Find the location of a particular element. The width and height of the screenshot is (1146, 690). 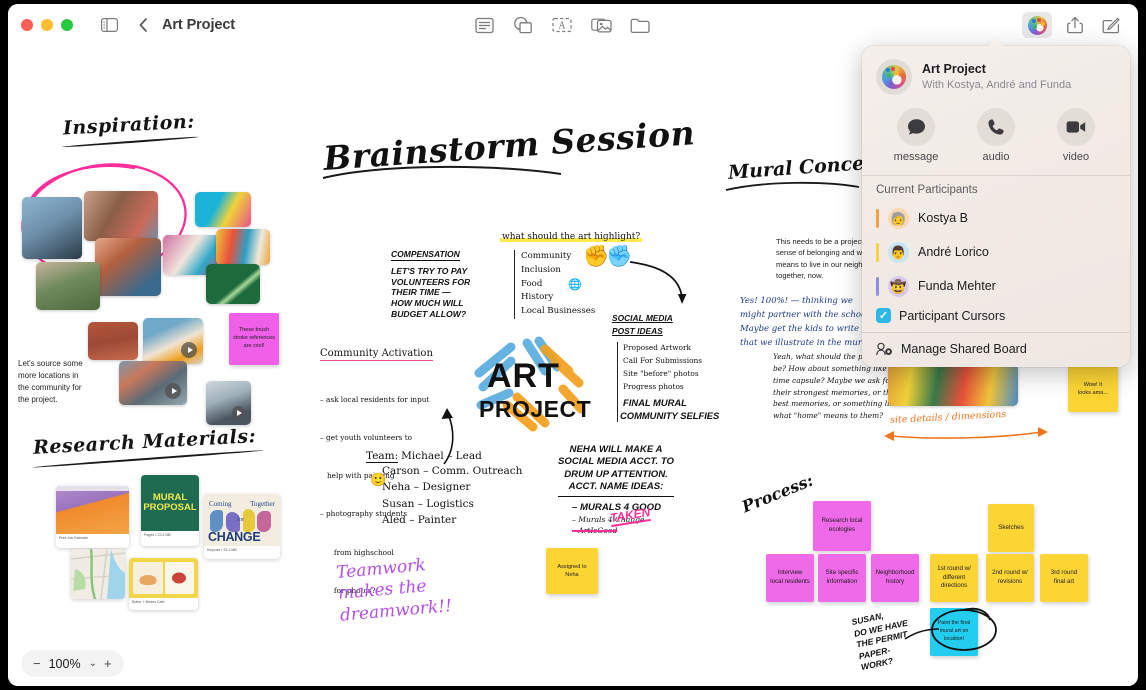

heading-process: Process: is located at coordinates (777, 493).